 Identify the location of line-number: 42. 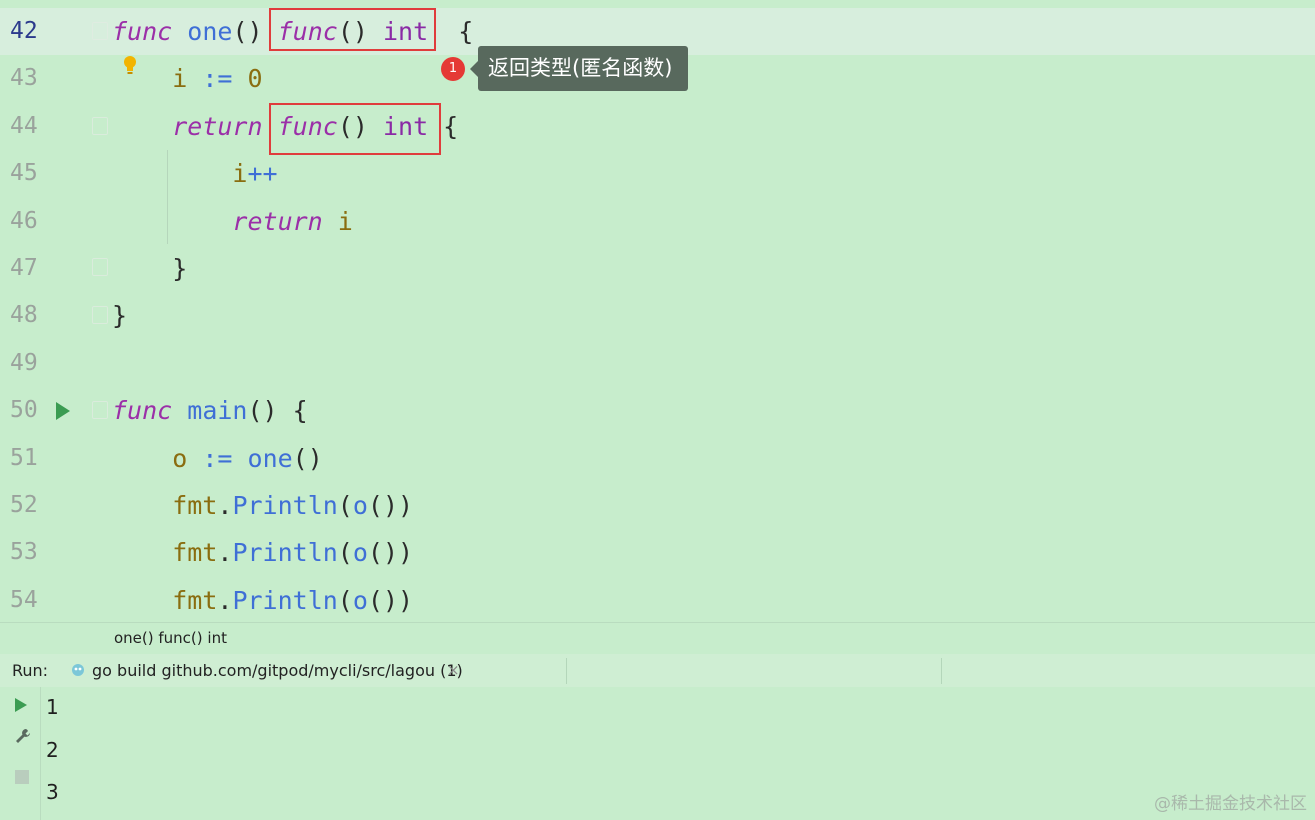
(24, 31).